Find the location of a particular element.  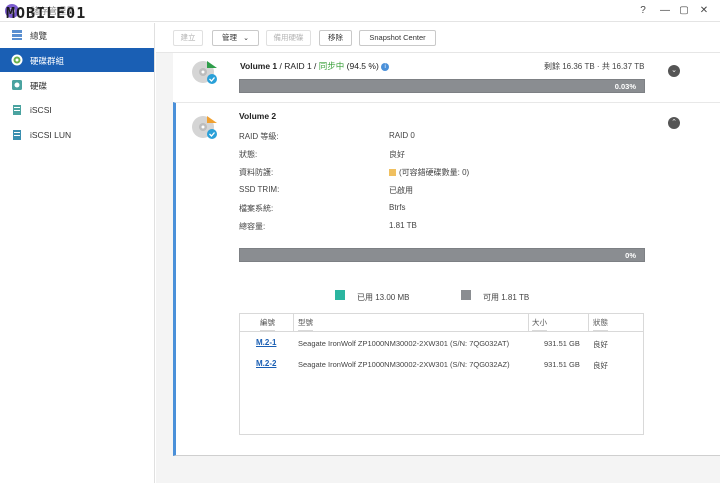

volume1-title: Volume 1 / RAID 1 / 同步中 (94.5 %) i is located at coordinates (315, 66).